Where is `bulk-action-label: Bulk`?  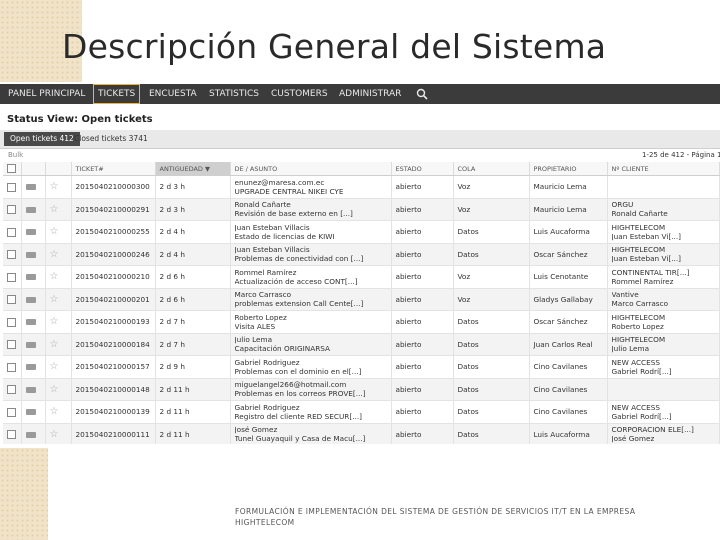
bulk-action-label: Bulk is located at coordinates (15, 155).